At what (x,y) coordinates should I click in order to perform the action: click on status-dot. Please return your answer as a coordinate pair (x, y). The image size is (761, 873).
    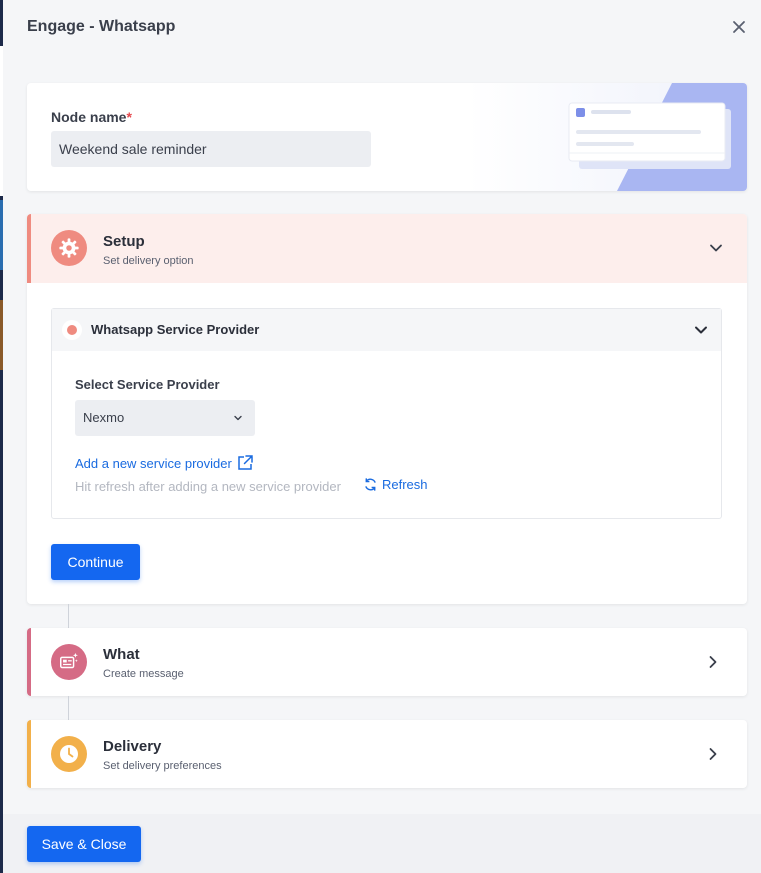
    Looking at the image, I should click on (72, 330).